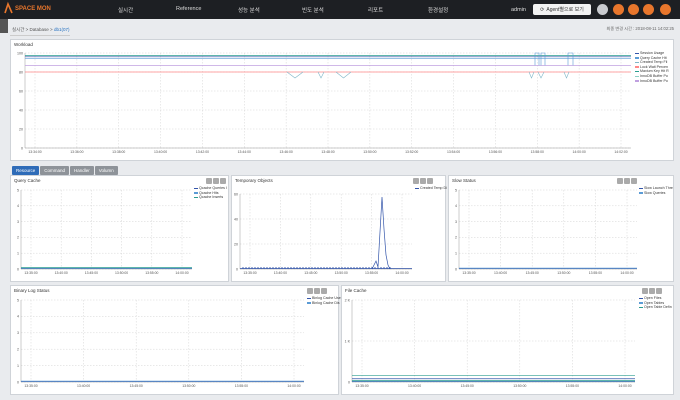 The width and height of the screenshot is (680, 400). What do you see at coordinates (33, 8) in the screenshot?
I see `logo-text: SPACE MON` at bounding box center [33, 8].